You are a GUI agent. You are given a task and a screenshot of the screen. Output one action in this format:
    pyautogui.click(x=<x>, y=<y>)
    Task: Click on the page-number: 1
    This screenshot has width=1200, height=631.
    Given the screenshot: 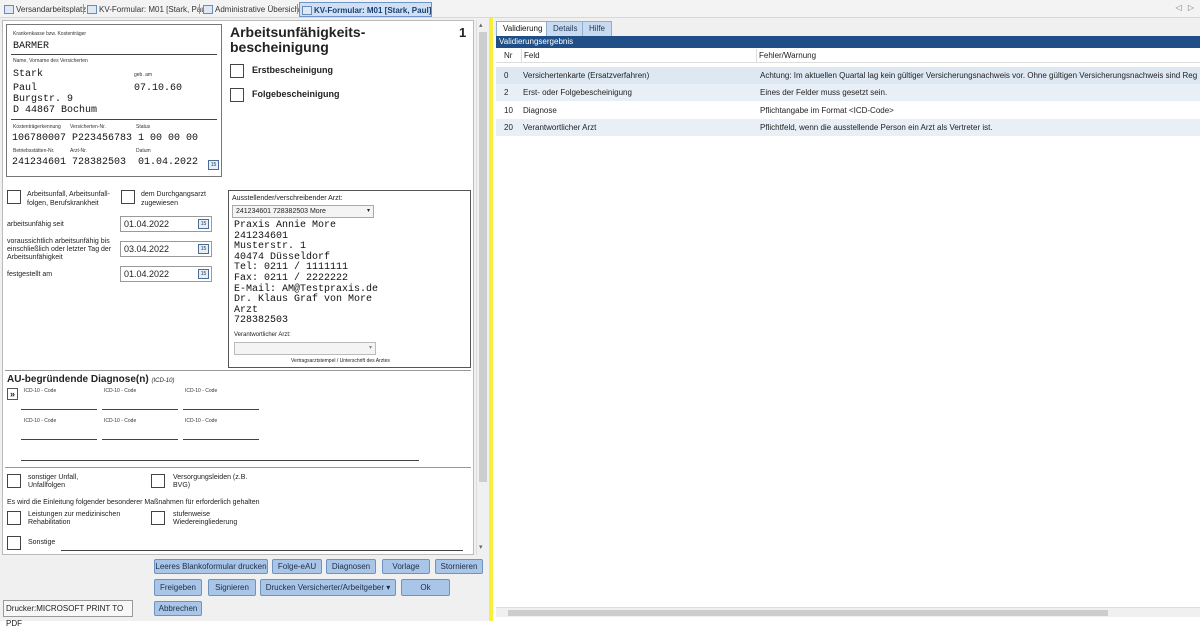 What is the action you would take?
    pyautogui.click(x=463, y=32)
    